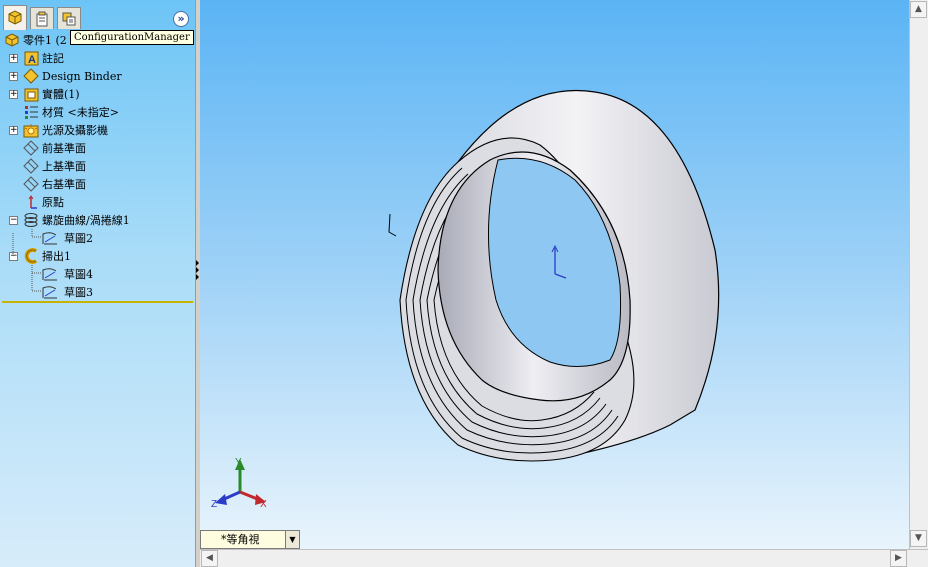  Describe the element at coordinates (263, 504) in the screenshot. I see `triad-x-label: X` at that location.